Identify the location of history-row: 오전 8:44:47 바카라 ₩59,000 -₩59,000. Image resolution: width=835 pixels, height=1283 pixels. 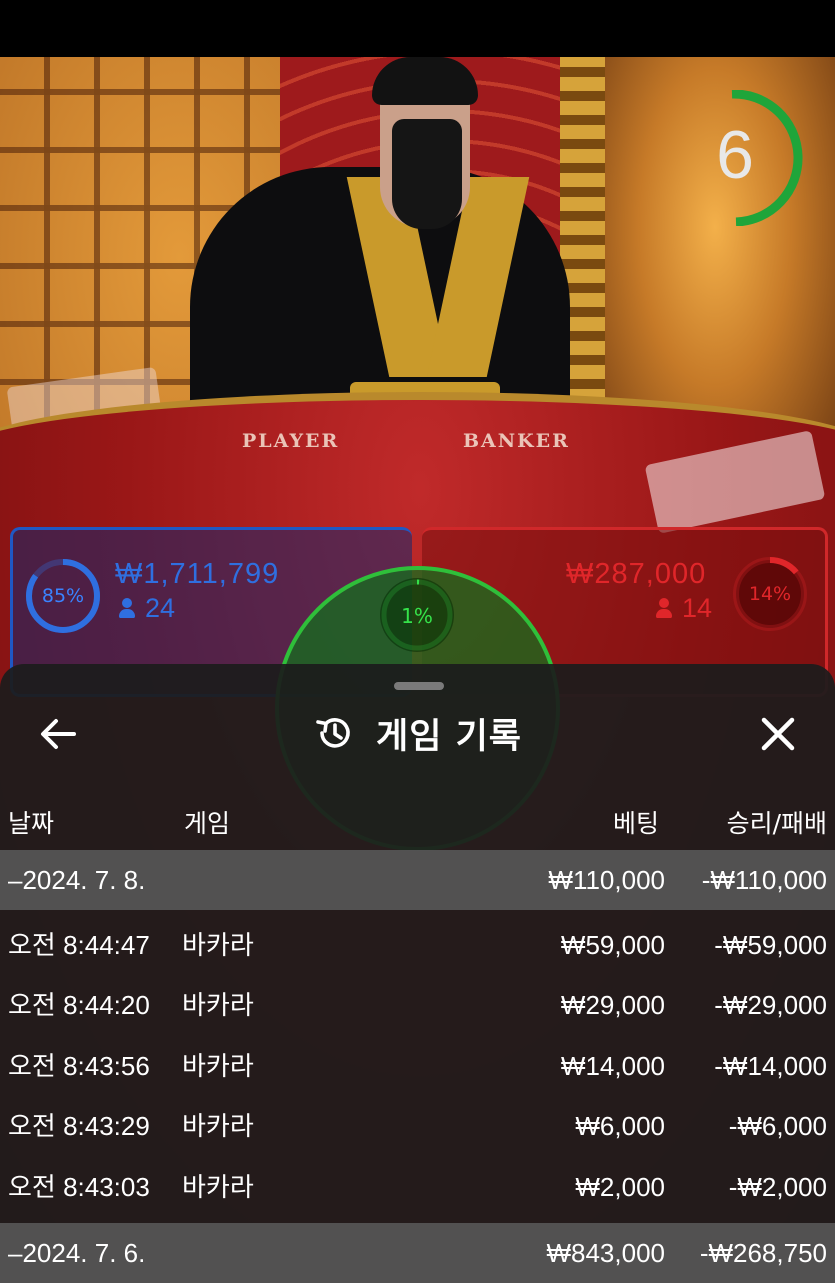
(417, 945).